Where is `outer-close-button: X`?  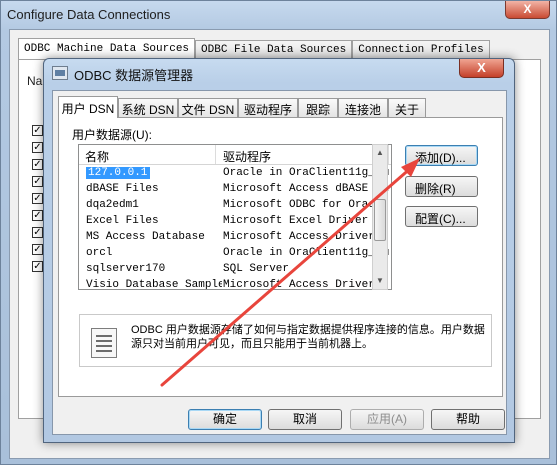
outer-close-button: X is located at coordinates (527, 10).